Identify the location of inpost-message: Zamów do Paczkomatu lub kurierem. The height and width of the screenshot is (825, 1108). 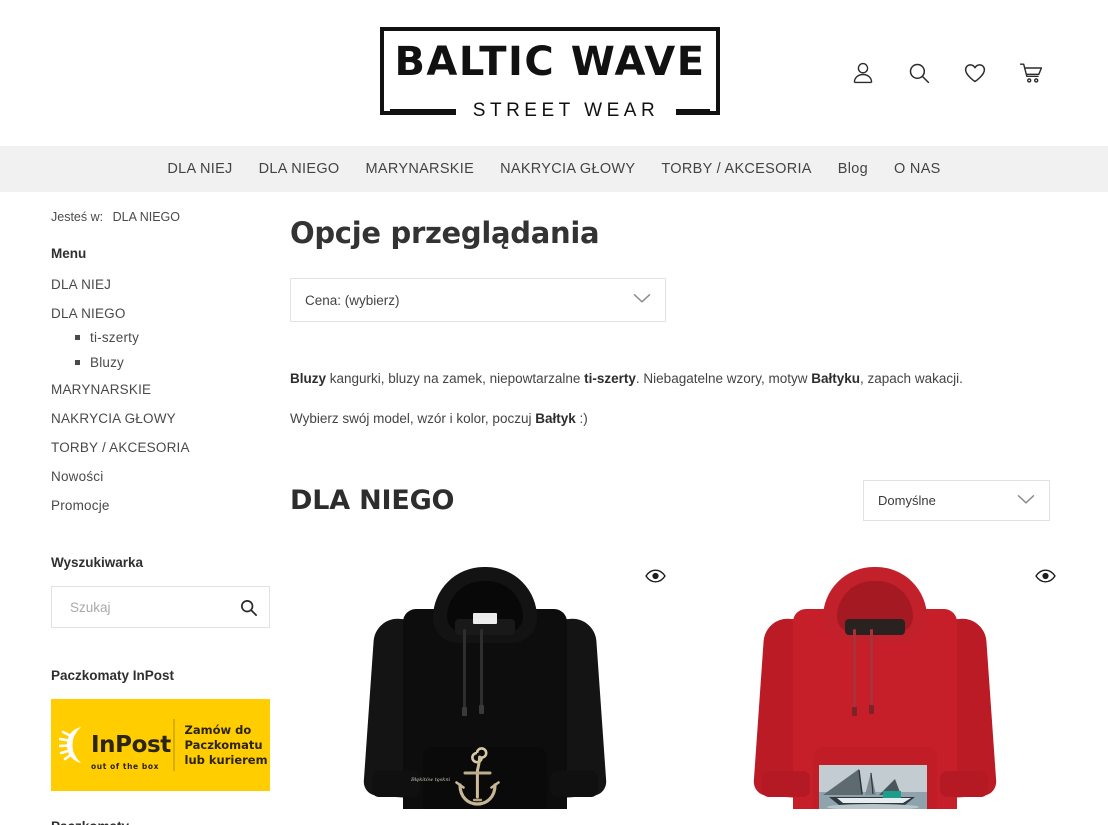
(223, 745).